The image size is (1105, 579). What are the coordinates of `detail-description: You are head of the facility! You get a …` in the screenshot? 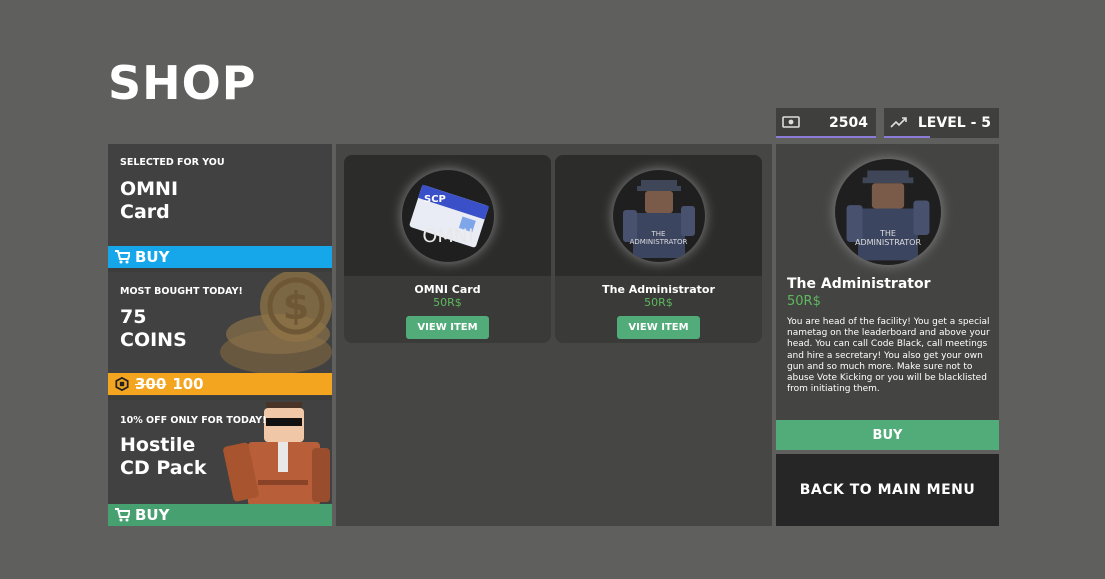 It's located at (888, 356).